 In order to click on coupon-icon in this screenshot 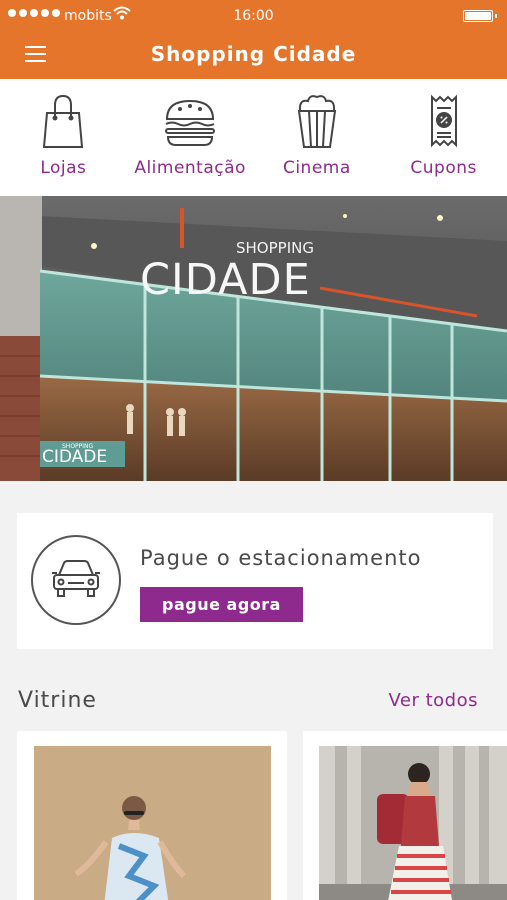, I will do `click(444, 121)`.